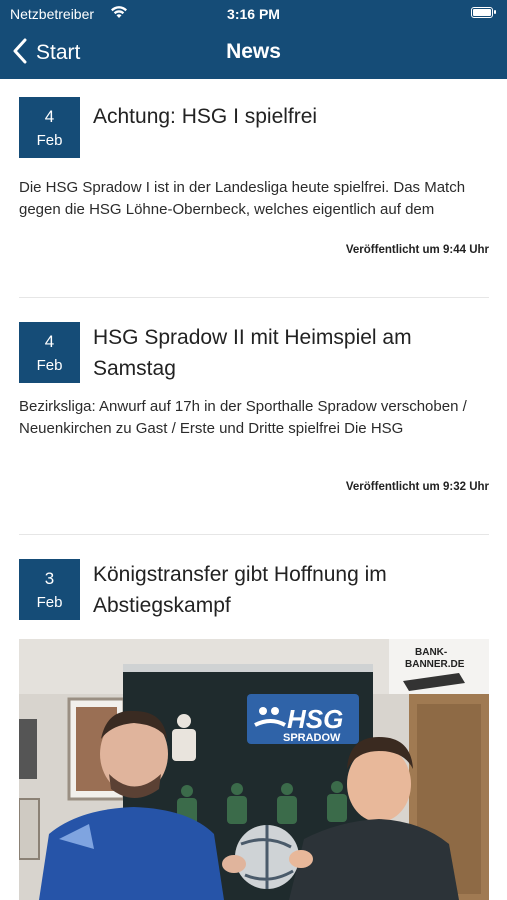 The width and height of the screenshot is (507, 900). What do you see at coordinates (417, 487) in the screenshot?
I see `published-time: Veröffentlicht um 9:32 Uhr` at bounding box center [417, 487].